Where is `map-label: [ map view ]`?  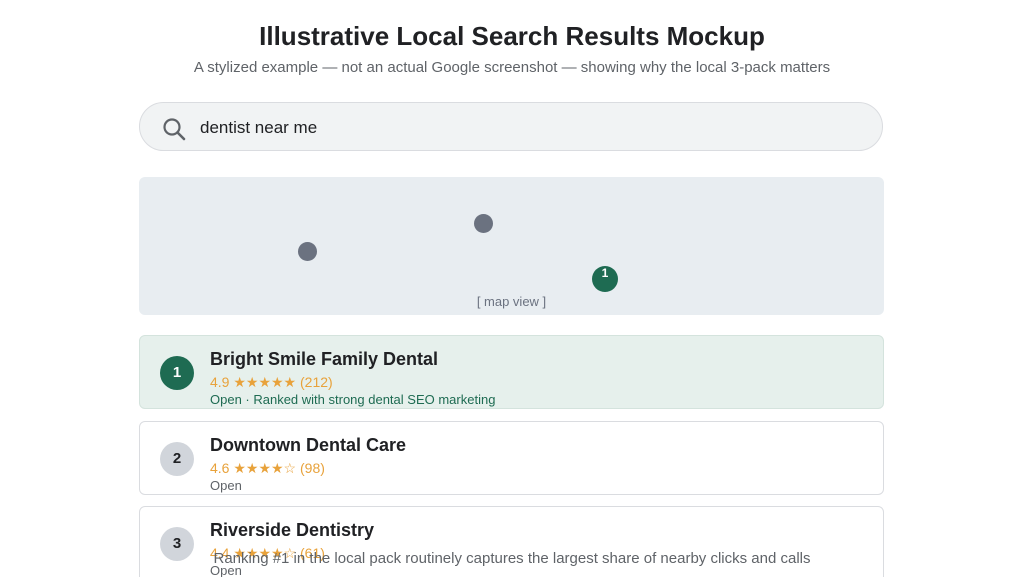
map-label: [ map view ] is located at coordinates (511, 301).